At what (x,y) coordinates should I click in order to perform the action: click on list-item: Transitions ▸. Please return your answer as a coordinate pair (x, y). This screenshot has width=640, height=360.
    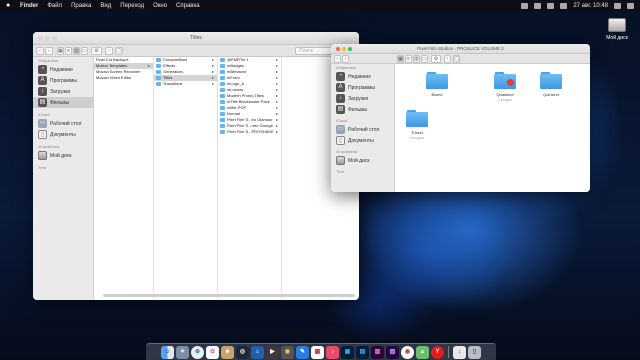
    Looking at the image, I should click on (185, 84).